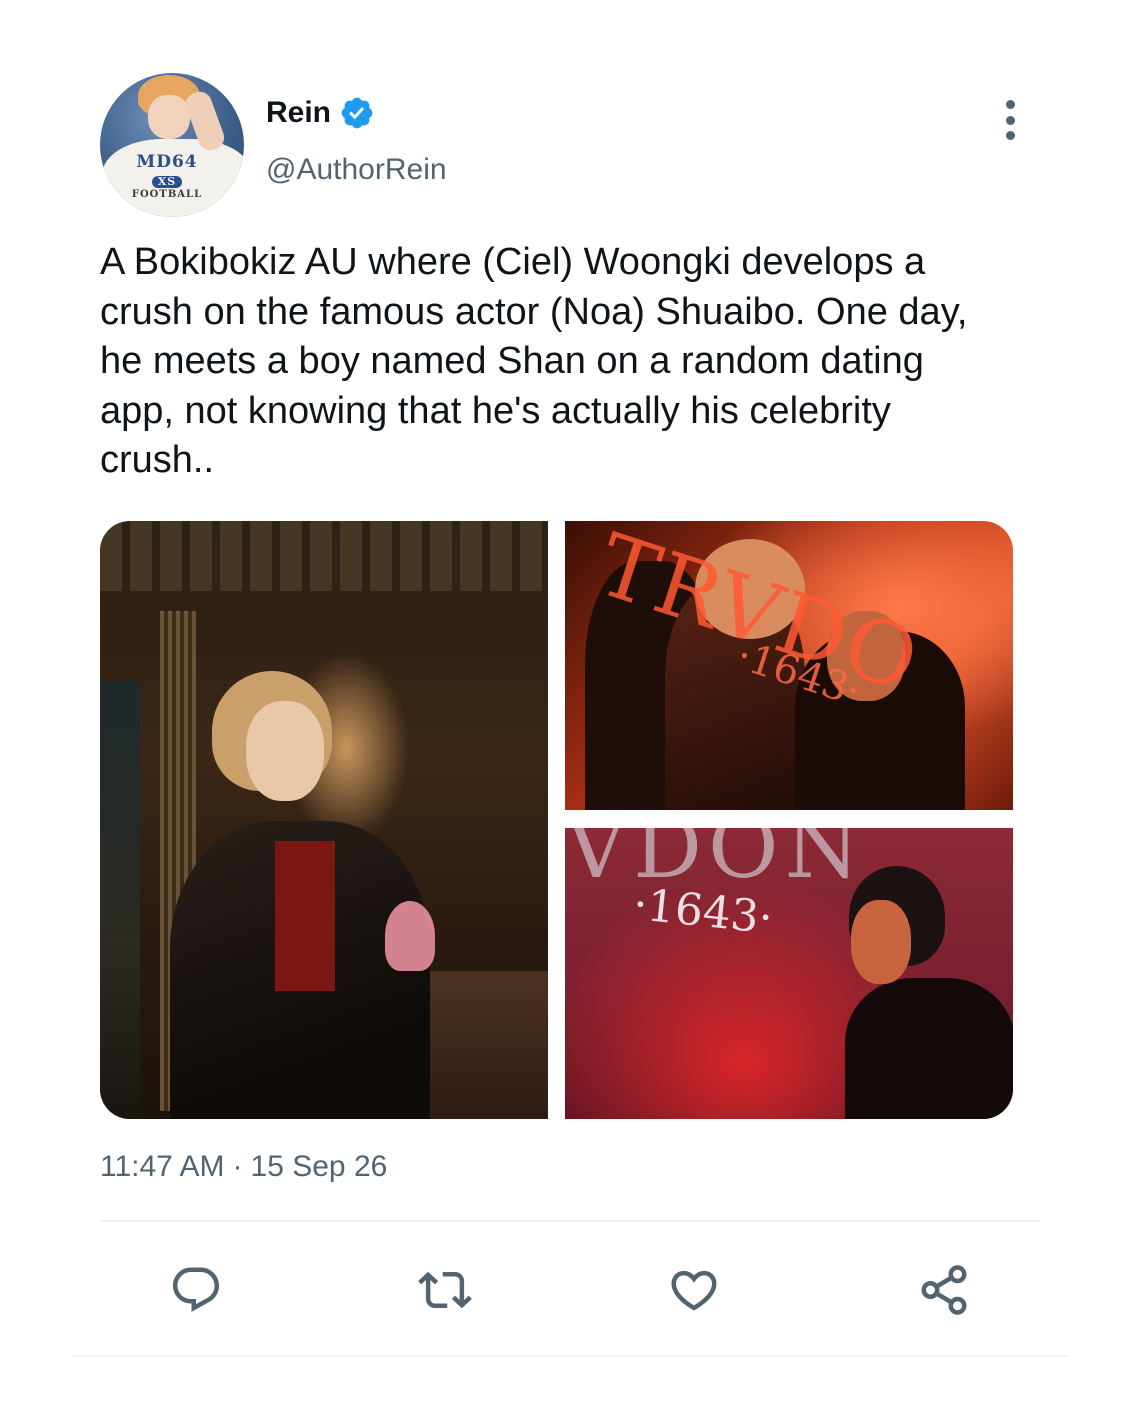 Image resolution: width=1140 pixels, height=1424 pixels. I want to click on retweet-button, so click(445, 1290).